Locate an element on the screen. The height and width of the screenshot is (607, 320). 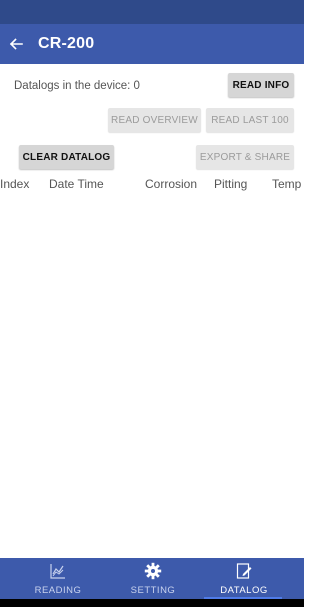
nav-item-datalog: DATALOG is located at coordinates (244, 578).